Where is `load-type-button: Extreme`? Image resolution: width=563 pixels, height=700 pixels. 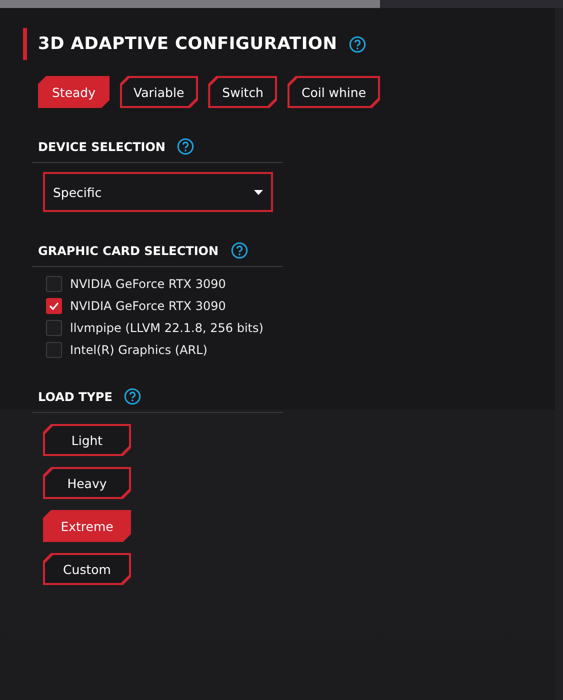
load-type-button: Extreme is located at coordinates (87, 526).